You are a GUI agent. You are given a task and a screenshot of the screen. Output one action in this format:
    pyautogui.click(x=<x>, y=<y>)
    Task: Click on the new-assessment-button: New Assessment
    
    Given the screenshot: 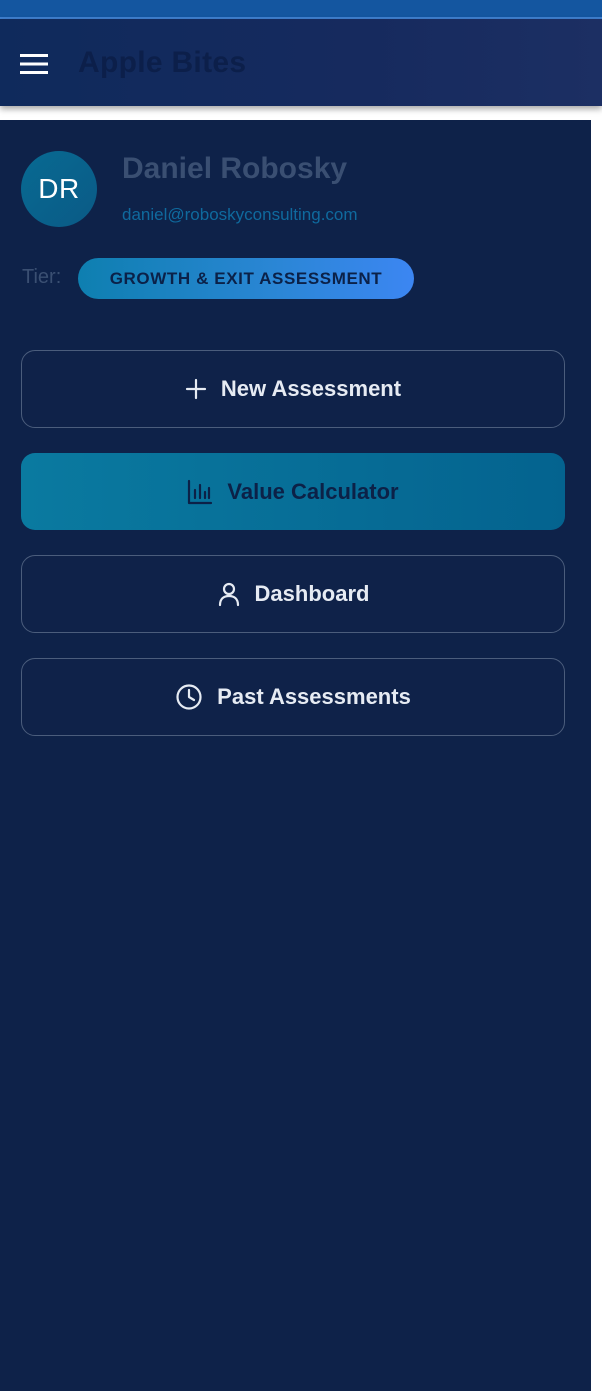 What is the action you would take?
    pyautogui.click(x=293, y=389)
    